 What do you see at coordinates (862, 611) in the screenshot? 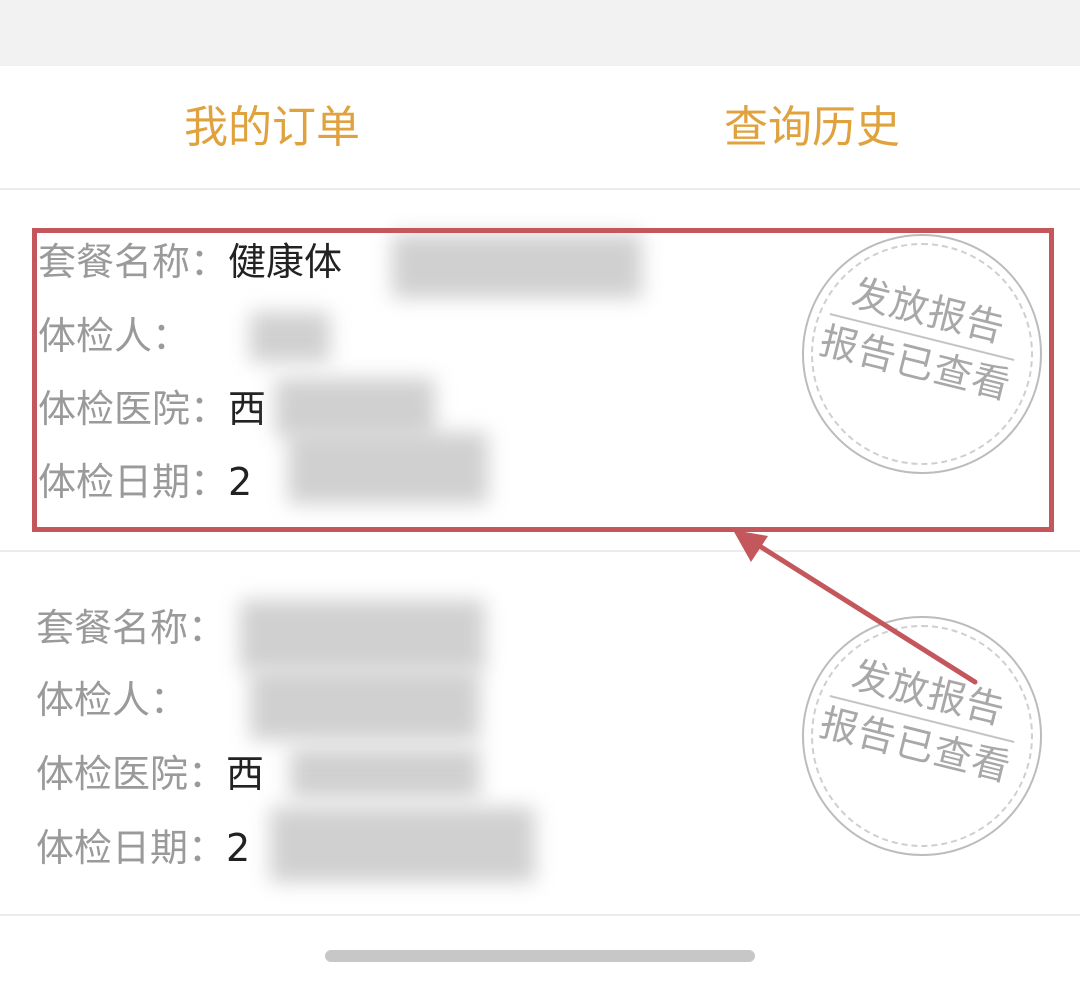
I see `annotation-arrow-shaft` at bounding box center [862, 611].